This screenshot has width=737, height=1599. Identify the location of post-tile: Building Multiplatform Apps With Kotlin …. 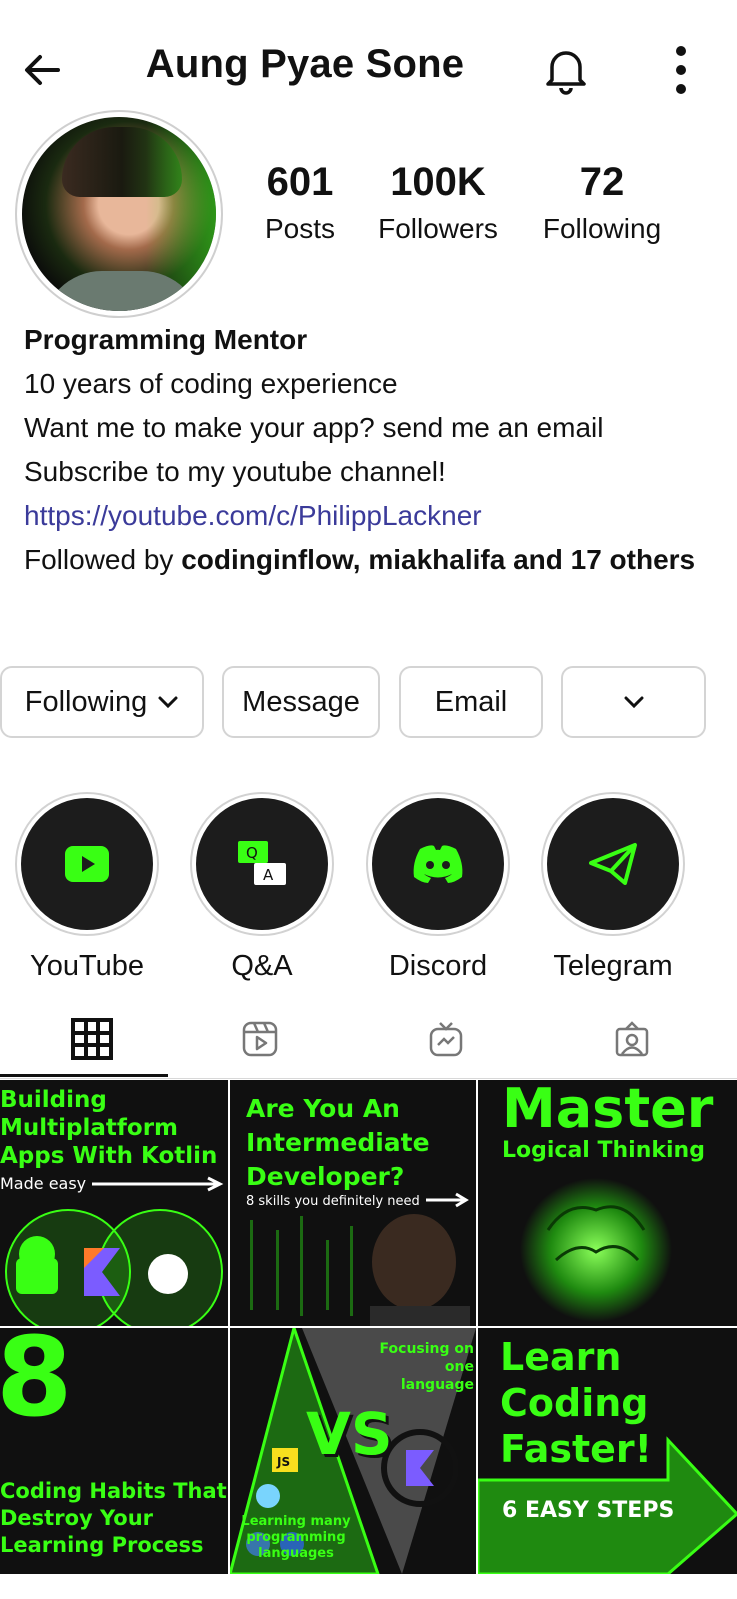
(114, 1203).